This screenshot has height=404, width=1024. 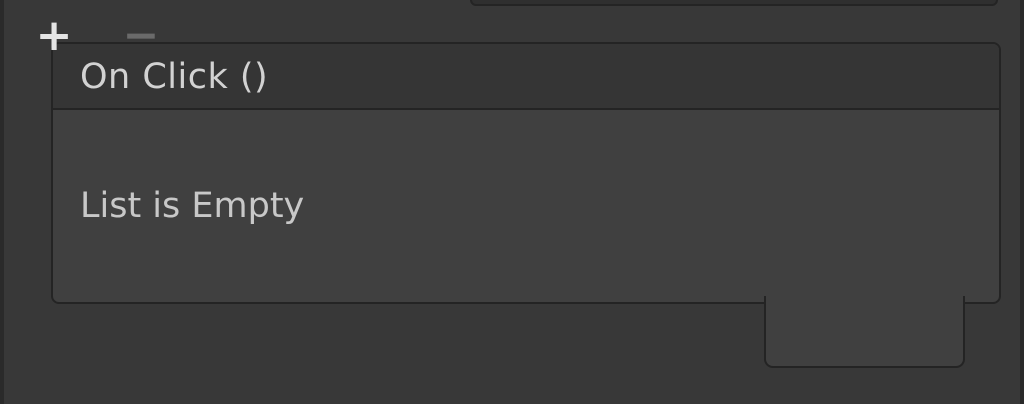 I want to click on plus-icon: +, so click(x=54, y=35).